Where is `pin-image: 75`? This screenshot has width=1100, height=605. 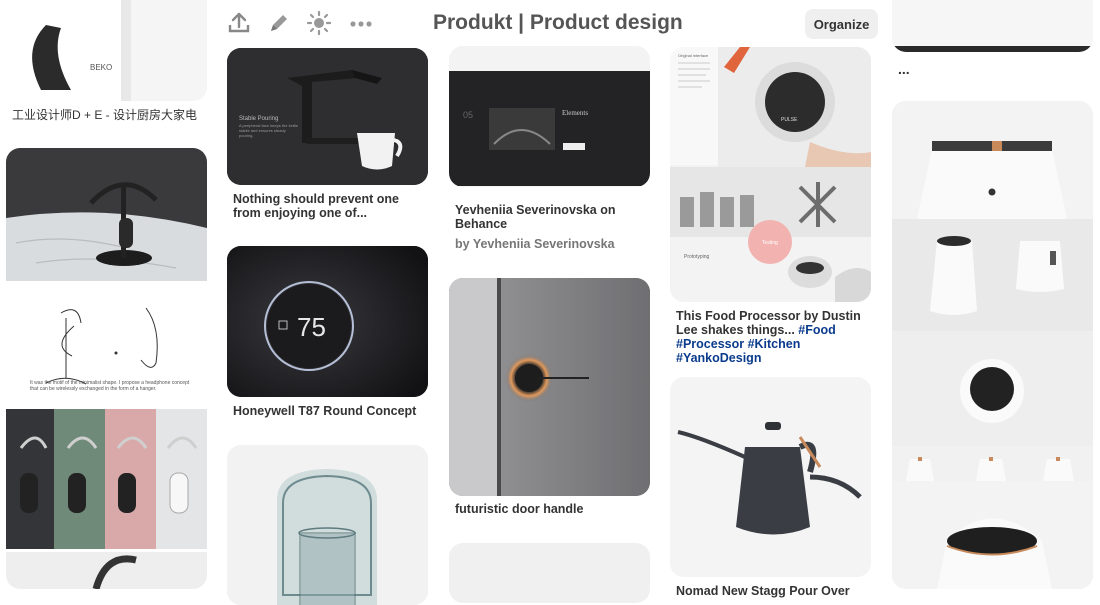
pin-image: 75 is located at coordinates (327, 321).